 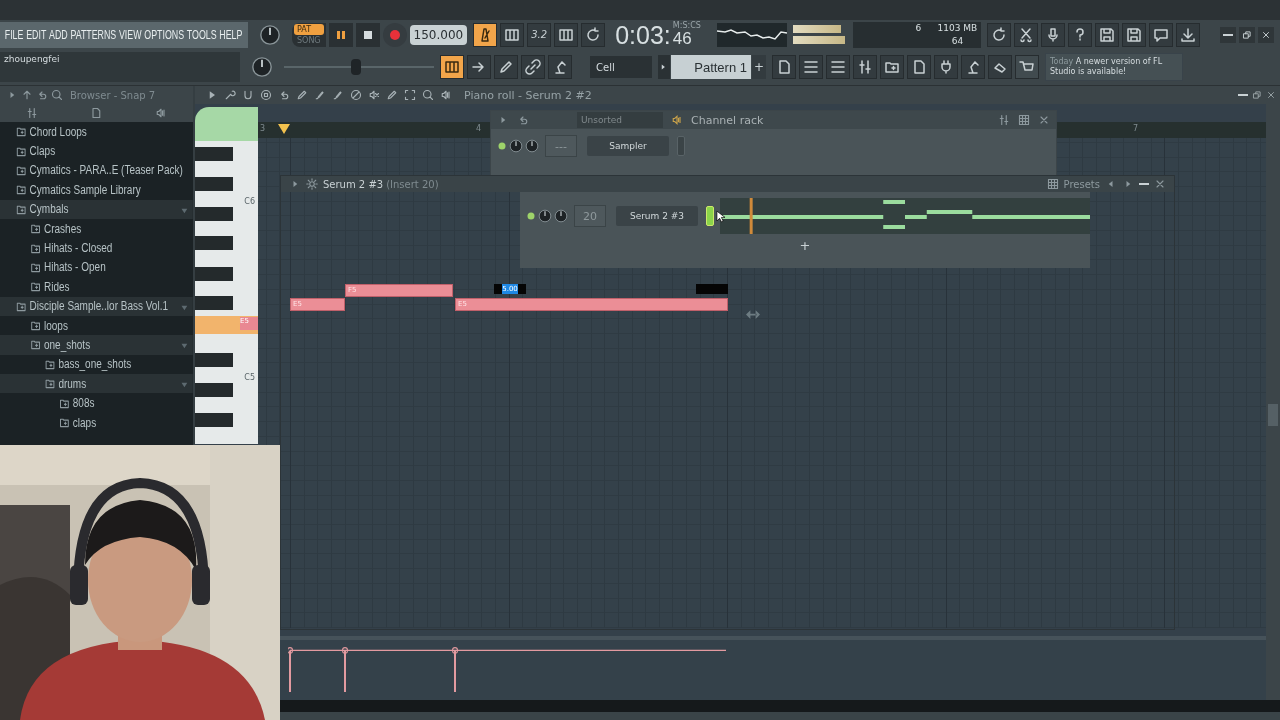 What do you see at coordinates (265, 95) in the screenshot?
I see `stop-icon` at bounding box center [265, 95].